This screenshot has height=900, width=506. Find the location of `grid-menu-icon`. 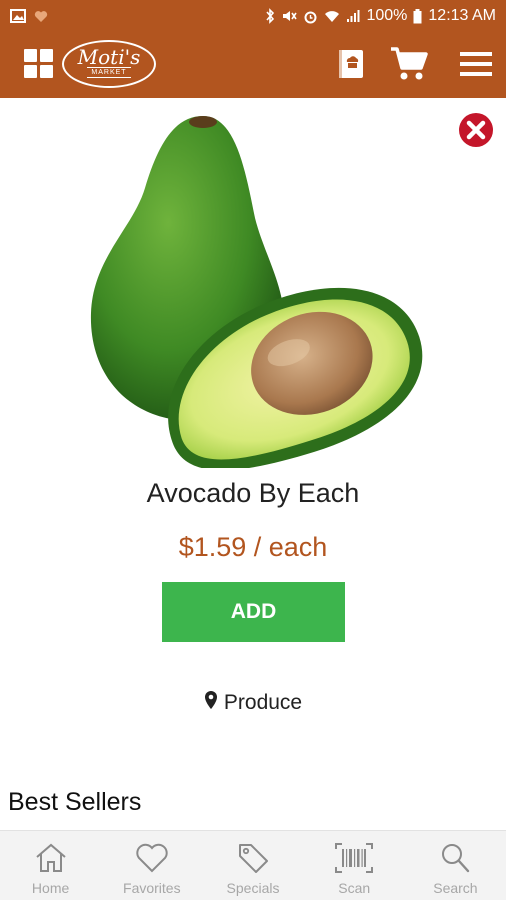

grid-menu-icon is located at coordinates (39, 64).